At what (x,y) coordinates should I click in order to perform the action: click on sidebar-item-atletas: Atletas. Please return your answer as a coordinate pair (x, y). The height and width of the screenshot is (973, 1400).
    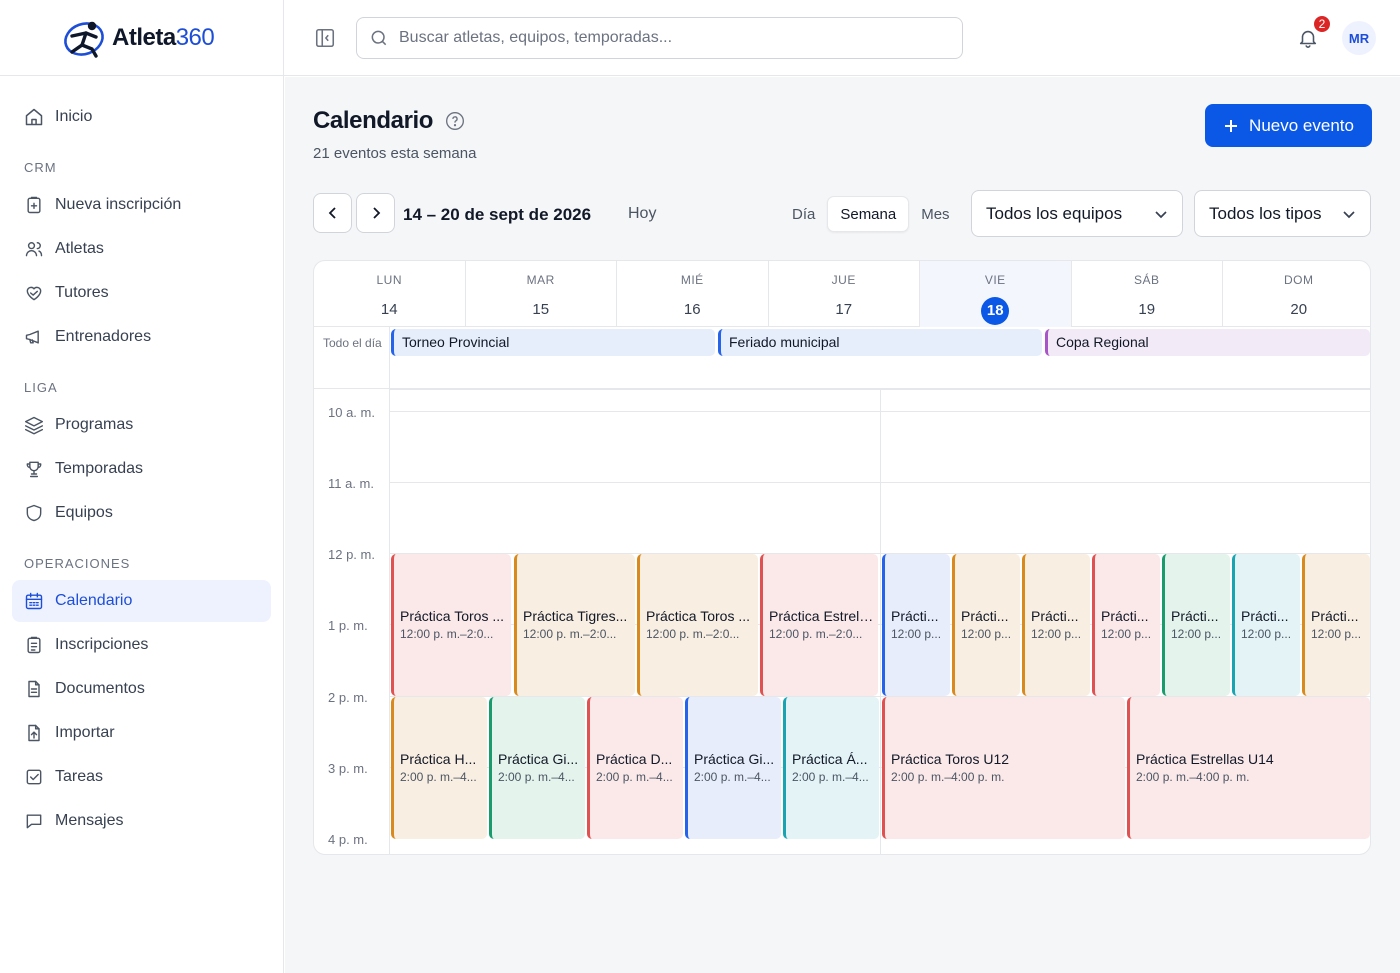
    Looking at the image, I should click on (141, 249).